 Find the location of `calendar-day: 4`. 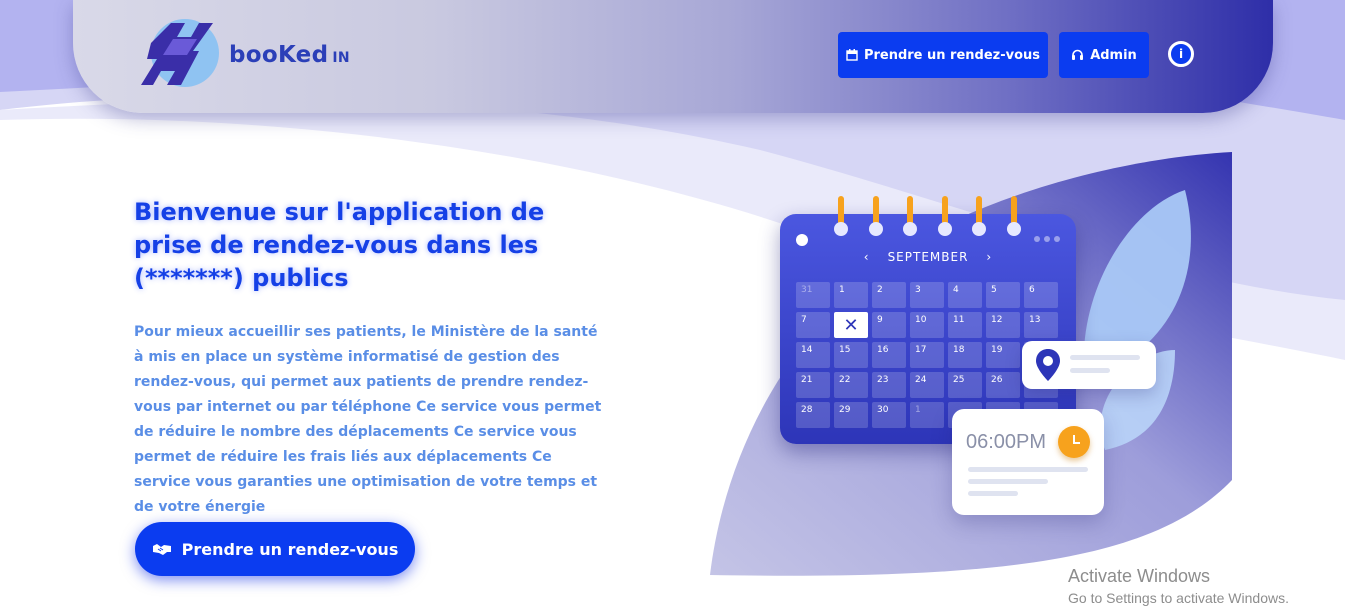

calendar-day: 4 is located at coordinates (965, 295).